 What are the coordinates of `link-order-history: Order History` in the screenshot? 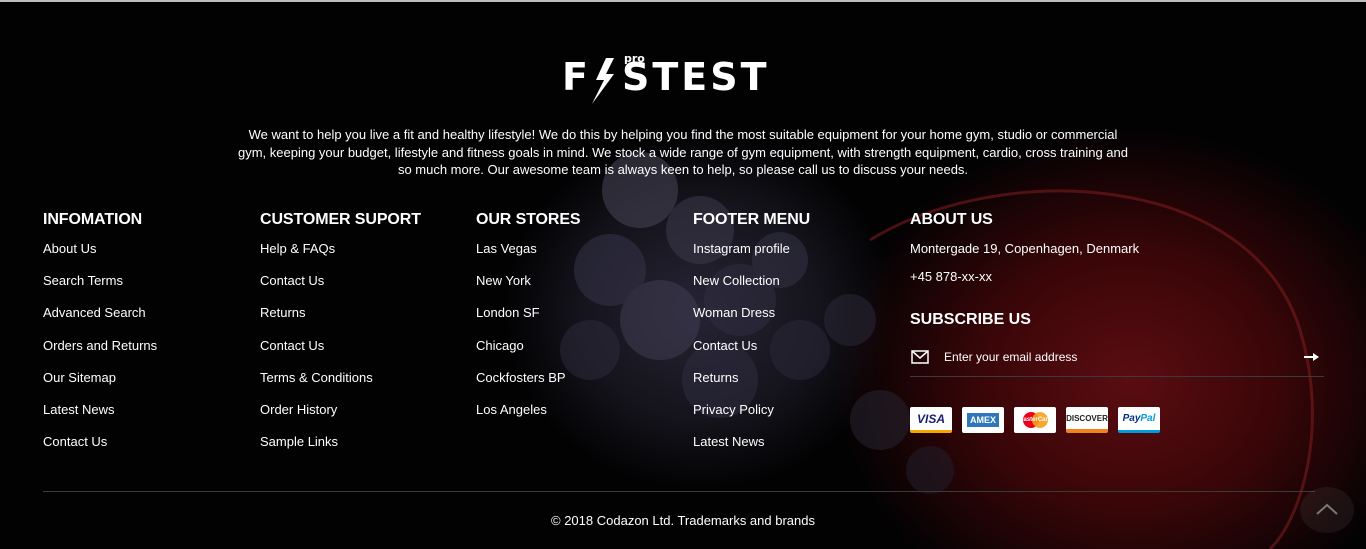 It's located at (316, 417).